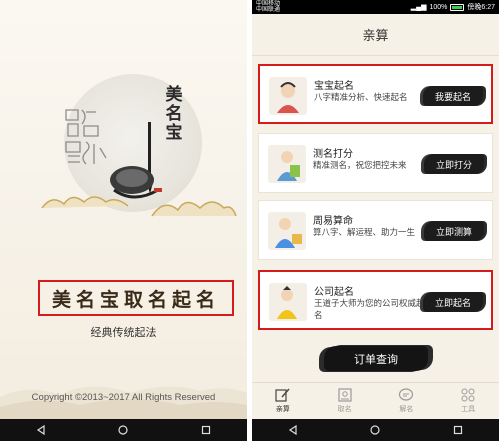 Image resolution: width=499 pixels, height=441 pixels. I want to click on baby-name-button: 我要起名, so click(453, 96).